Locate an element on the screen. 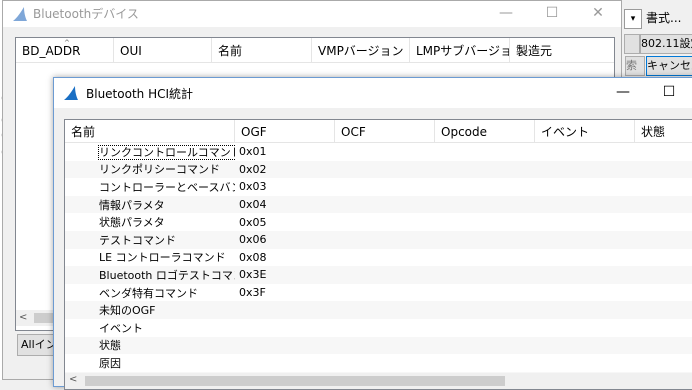  table-row: 情報パラメタ 0x04 is located at coordinates (378, 204).